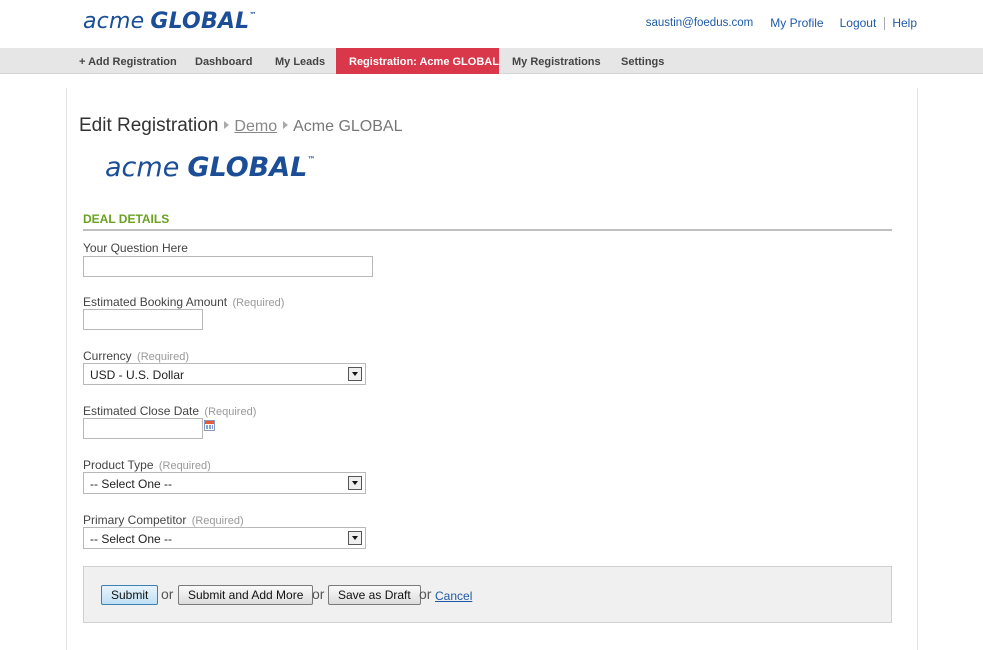 The height and width of the screenshot is (650, 983). What do you see at coordinates (130, 595) in the screenshot?
I see `submit-button: Submit` at bounding box center [130, 595].